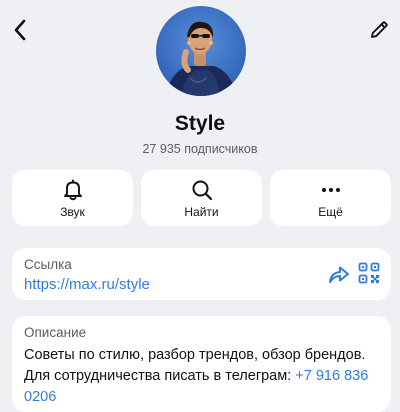  I want to click on edit-button, so click(379, 30).